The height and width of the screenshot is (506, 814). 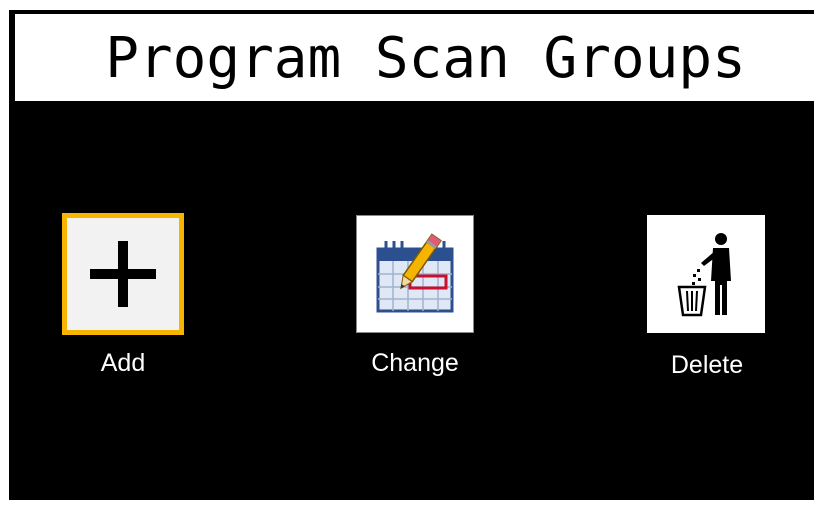 What do you see at coordinates (123, 363) in the screenshot?
I see `add-label: Add` at bounding box center [123, 363].